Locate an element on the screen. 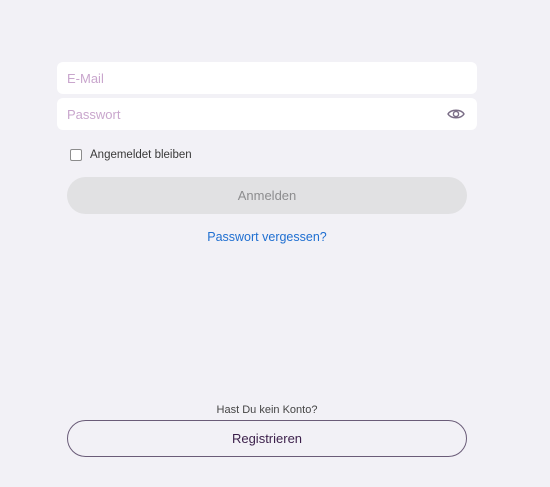 The width and height of the screenshot is (550, 487). remember-me-row: Angemeldet bleiben is located at coordinates (131, 155).